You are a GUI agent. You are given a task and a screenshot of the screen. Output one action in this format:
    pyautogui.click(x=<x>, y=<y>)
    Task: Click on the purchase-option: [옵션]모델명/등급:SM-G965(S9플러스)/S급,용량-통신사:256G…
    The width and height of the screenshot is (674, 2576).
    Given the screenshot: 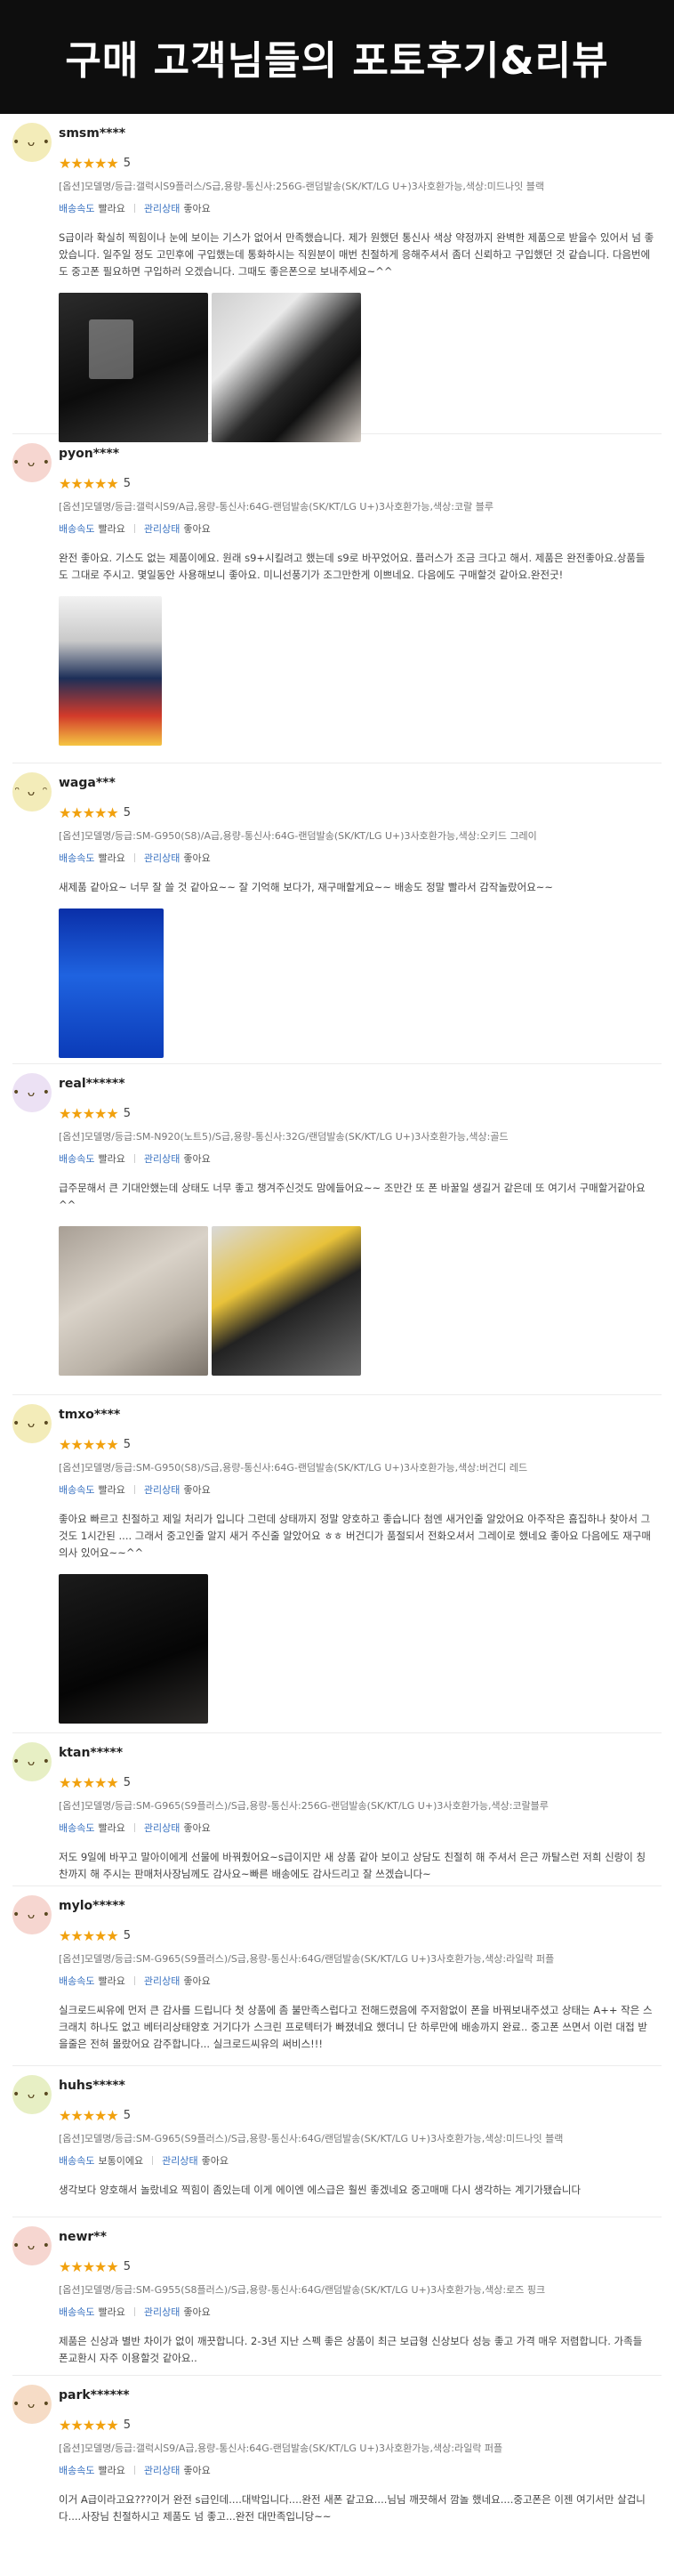 What is the action you would take?
    pyautogui.click(x=304, y=1806)
    